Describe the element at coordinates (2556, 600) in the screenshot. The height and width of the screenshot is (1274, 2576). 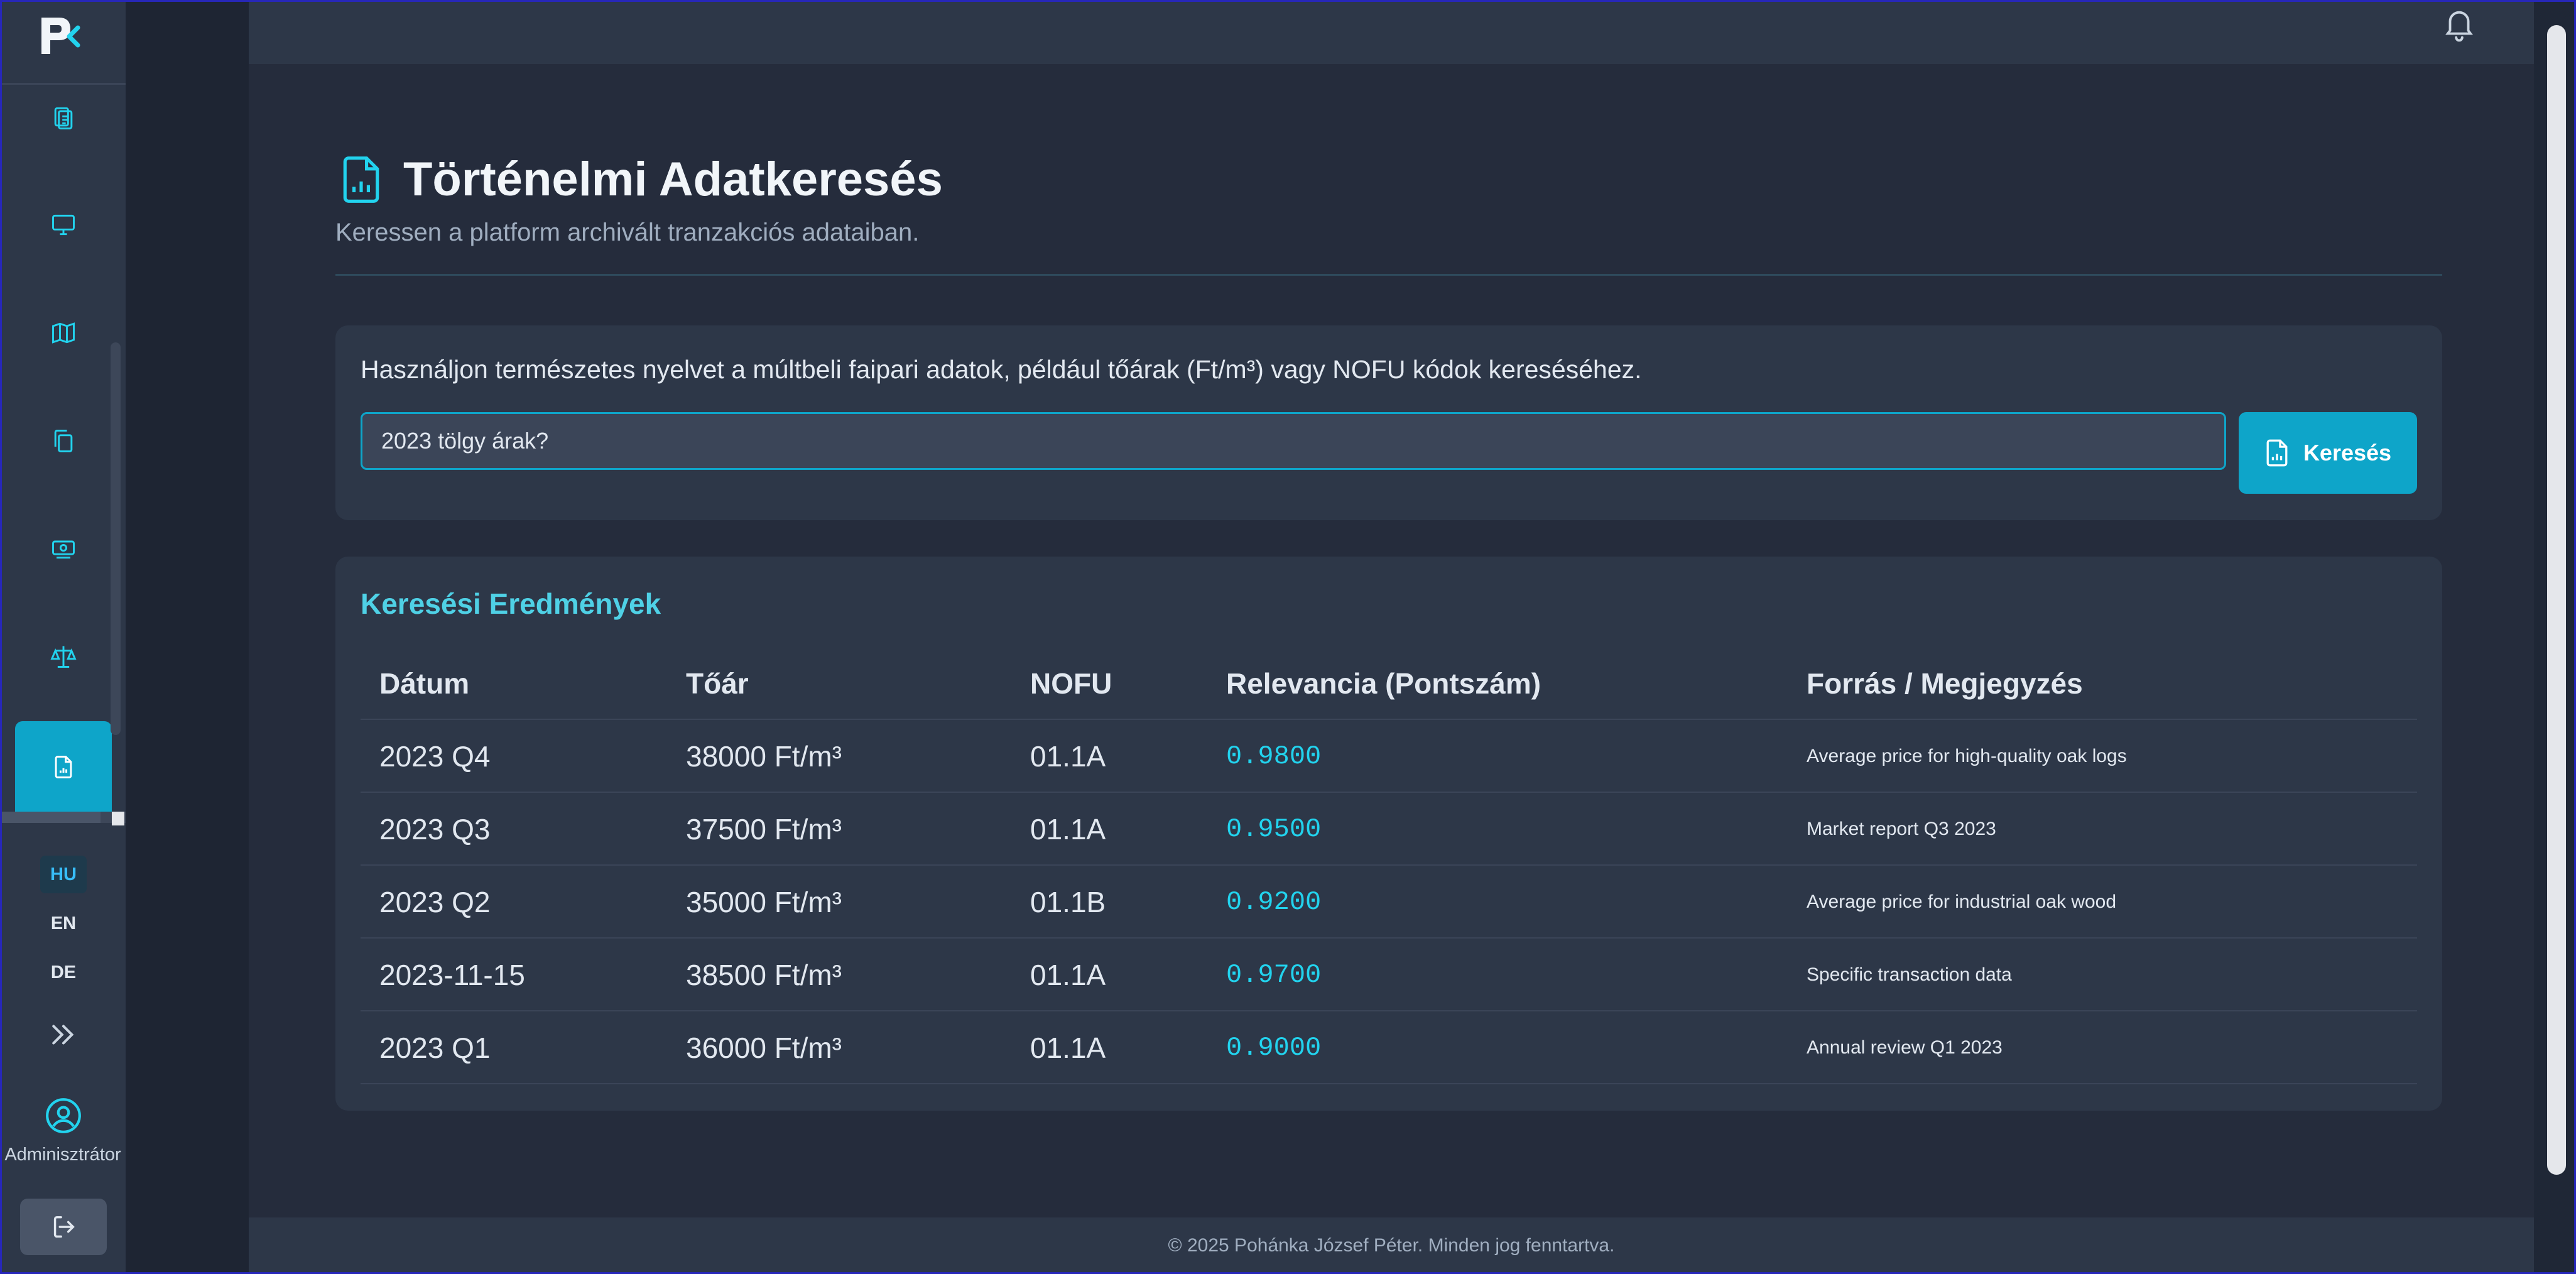
I see `page-scrollbar-thumb` at that location.